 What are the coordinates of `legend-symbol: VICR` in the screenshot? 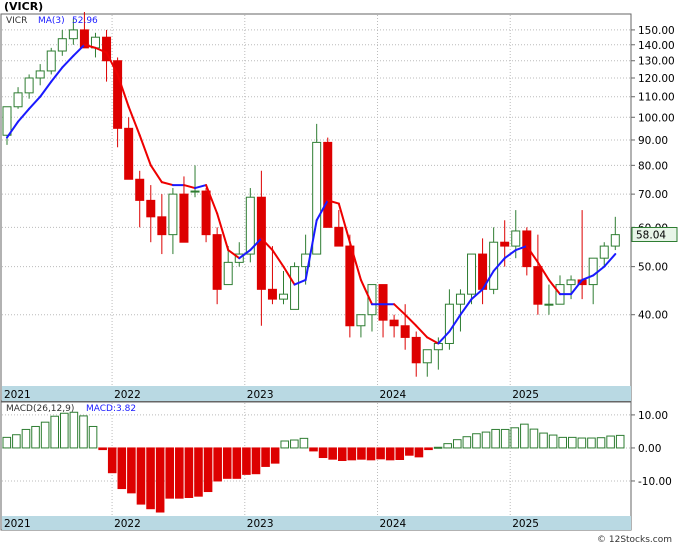 It's located at (16, 21).